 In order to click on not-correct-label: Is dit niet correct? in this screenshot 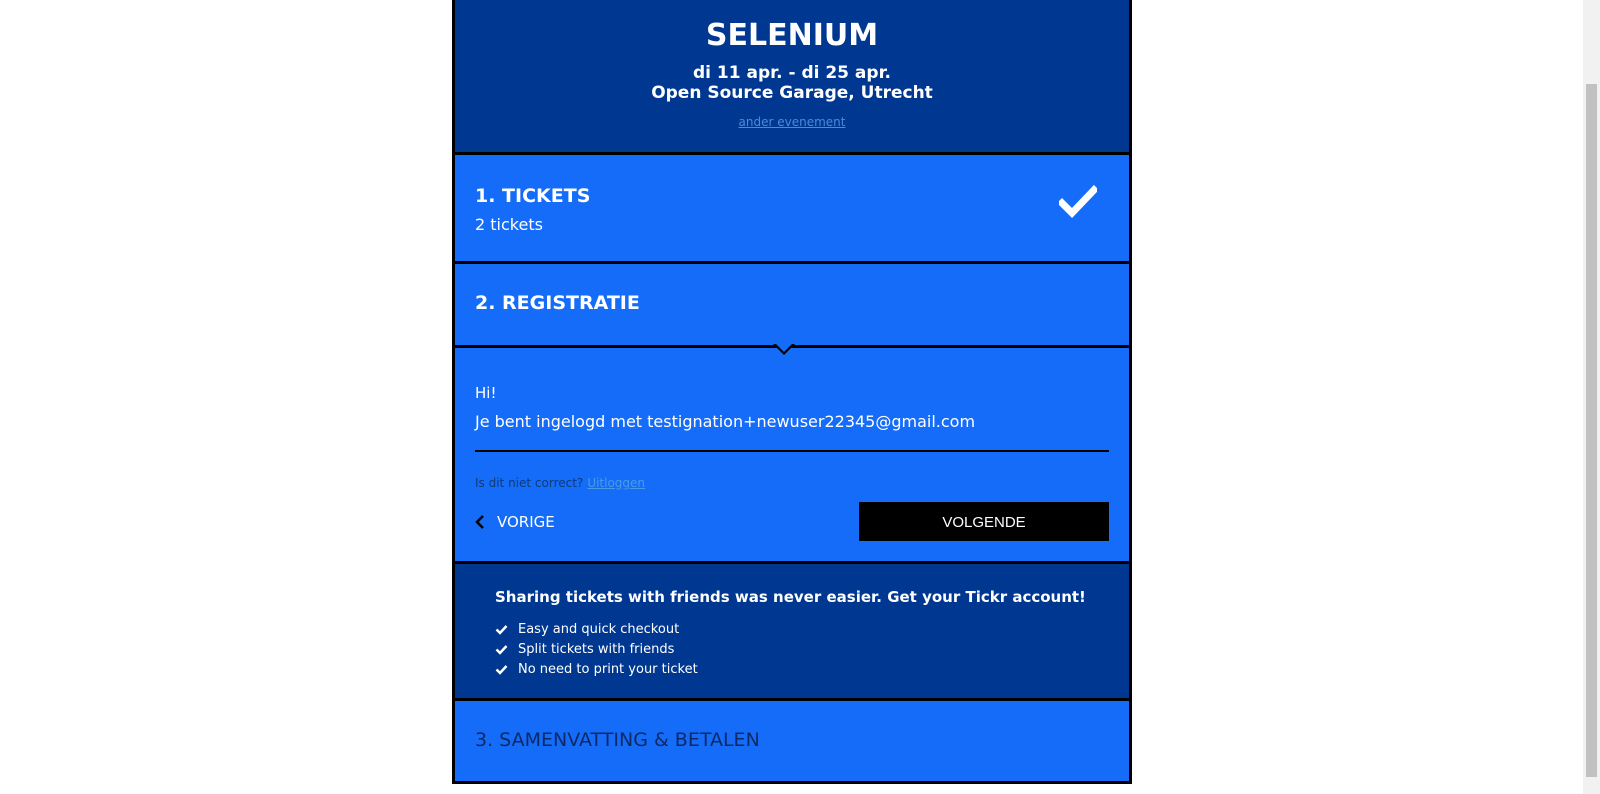, I will do `click(529, 483)`.